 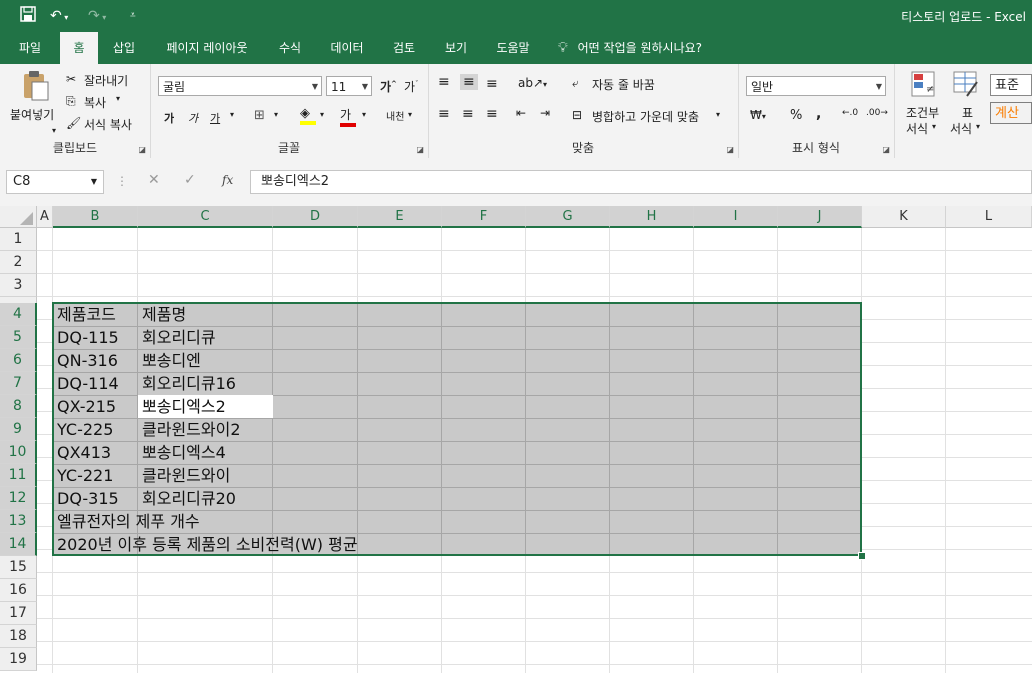 What do you see at coordinates (718, 114) in the screenshot?
I see `merge-dropdown-icon: ▾` at bounding box center [718, 114].